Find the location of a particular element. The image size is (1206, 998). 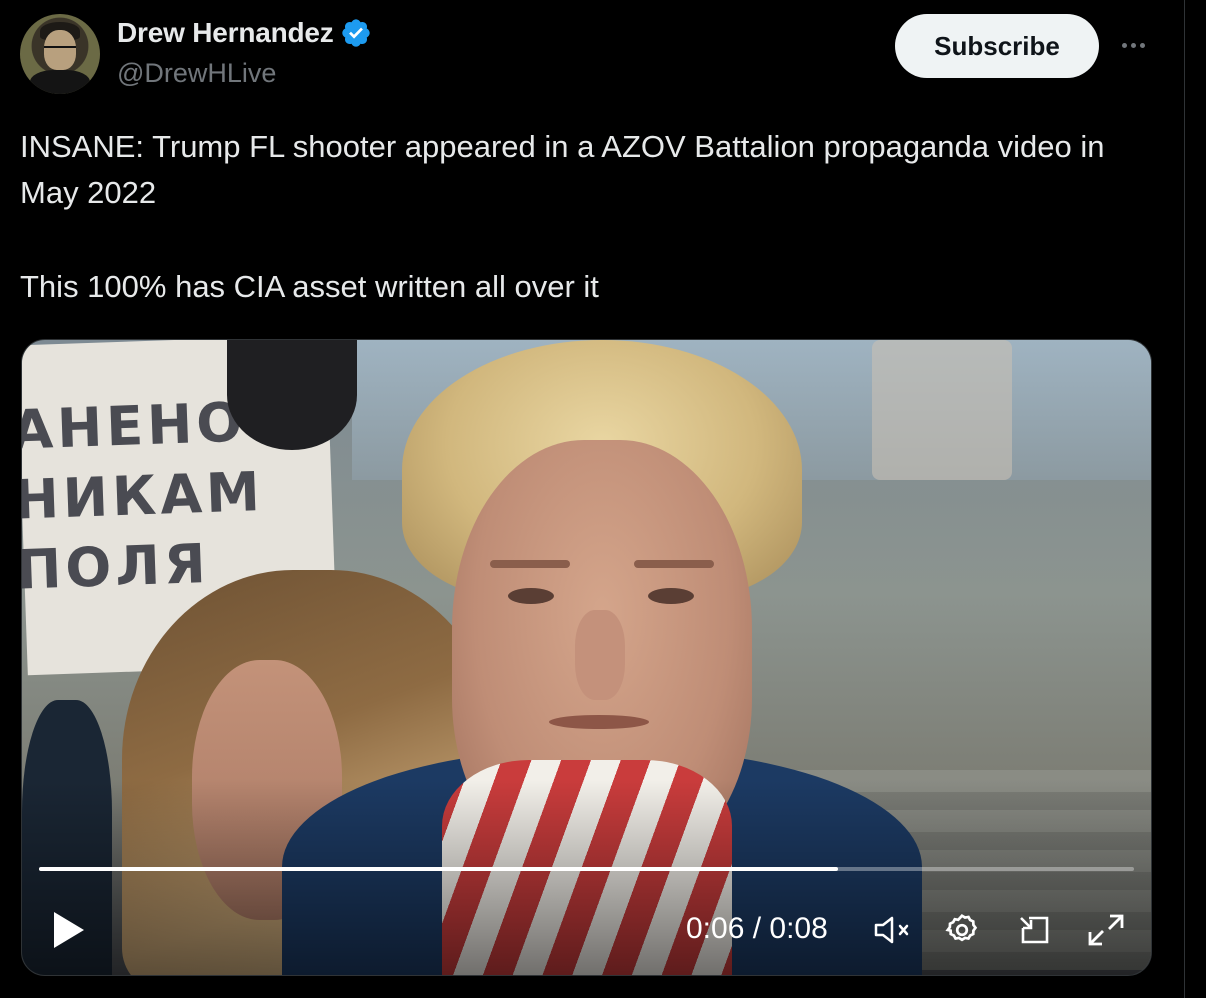

time-display: 0:06 / 0:08 is located at coordinates (757, 928).